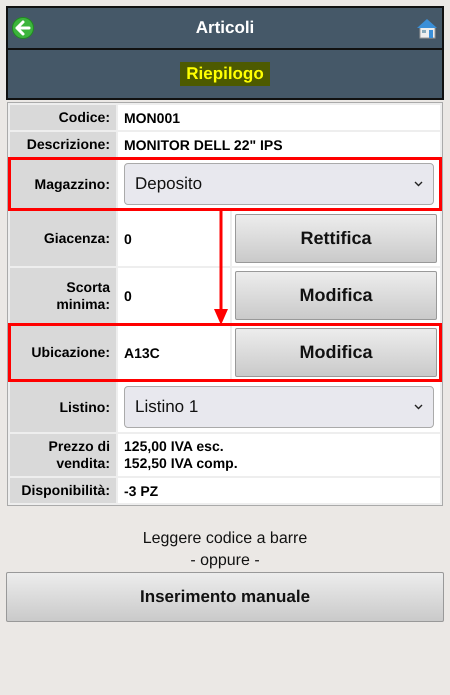  I want to click on field-label: Descrizione:, so click(68, 144).